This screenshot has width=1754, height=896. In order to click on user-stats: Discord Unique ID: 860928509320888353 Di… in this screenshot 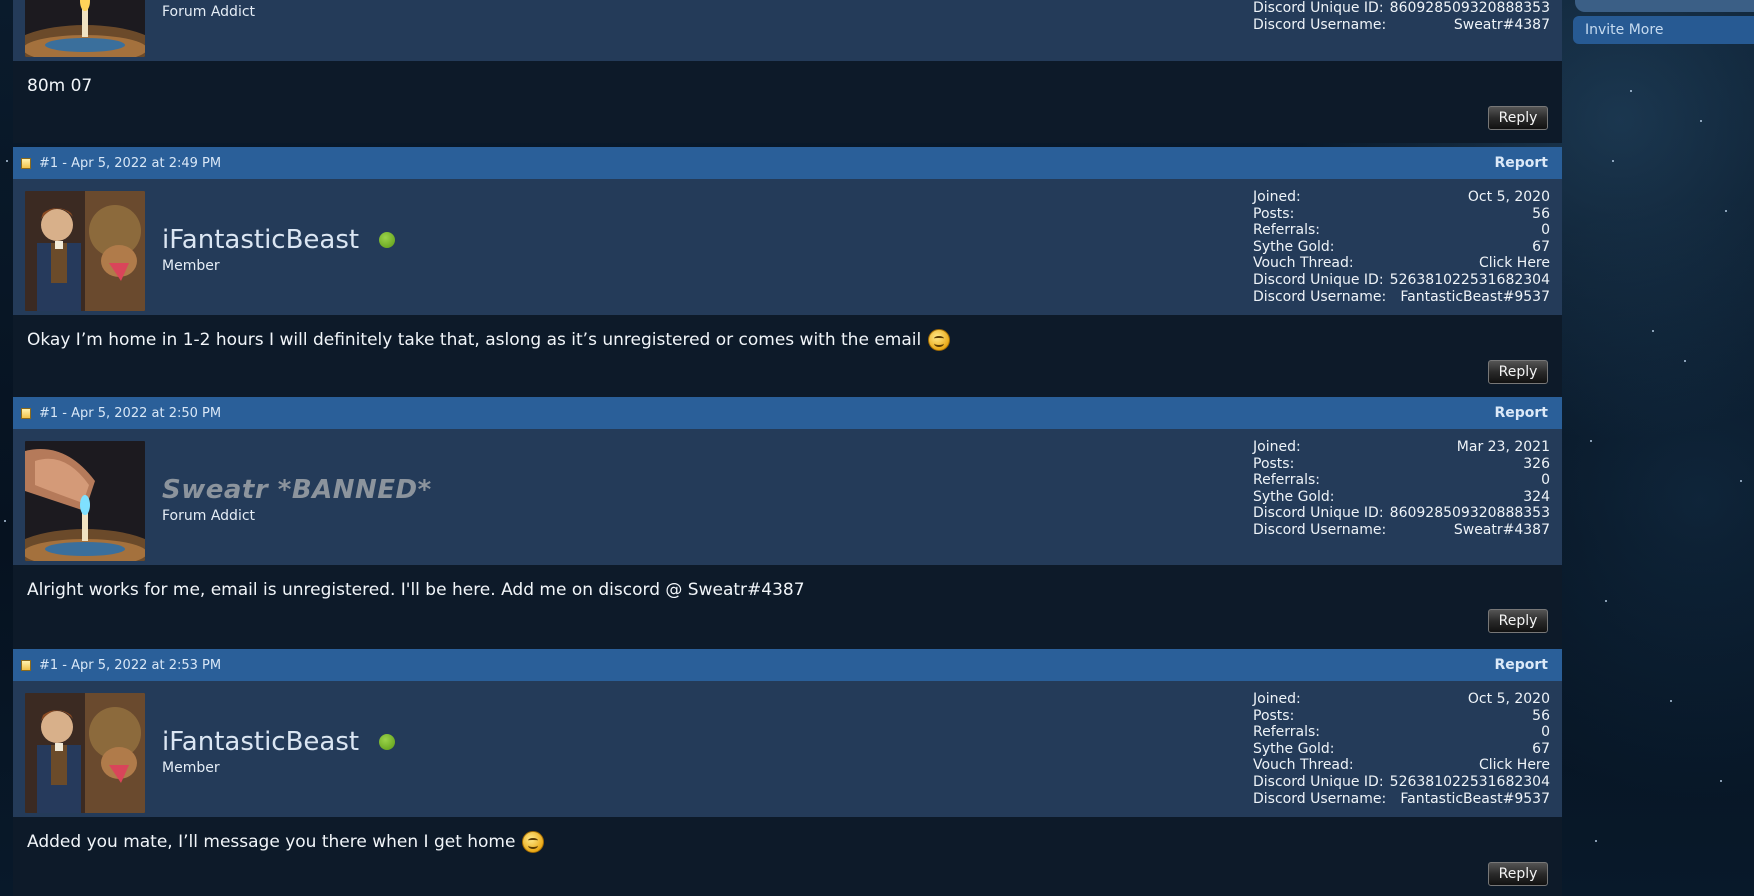, I will do `click(1401, 16)`.